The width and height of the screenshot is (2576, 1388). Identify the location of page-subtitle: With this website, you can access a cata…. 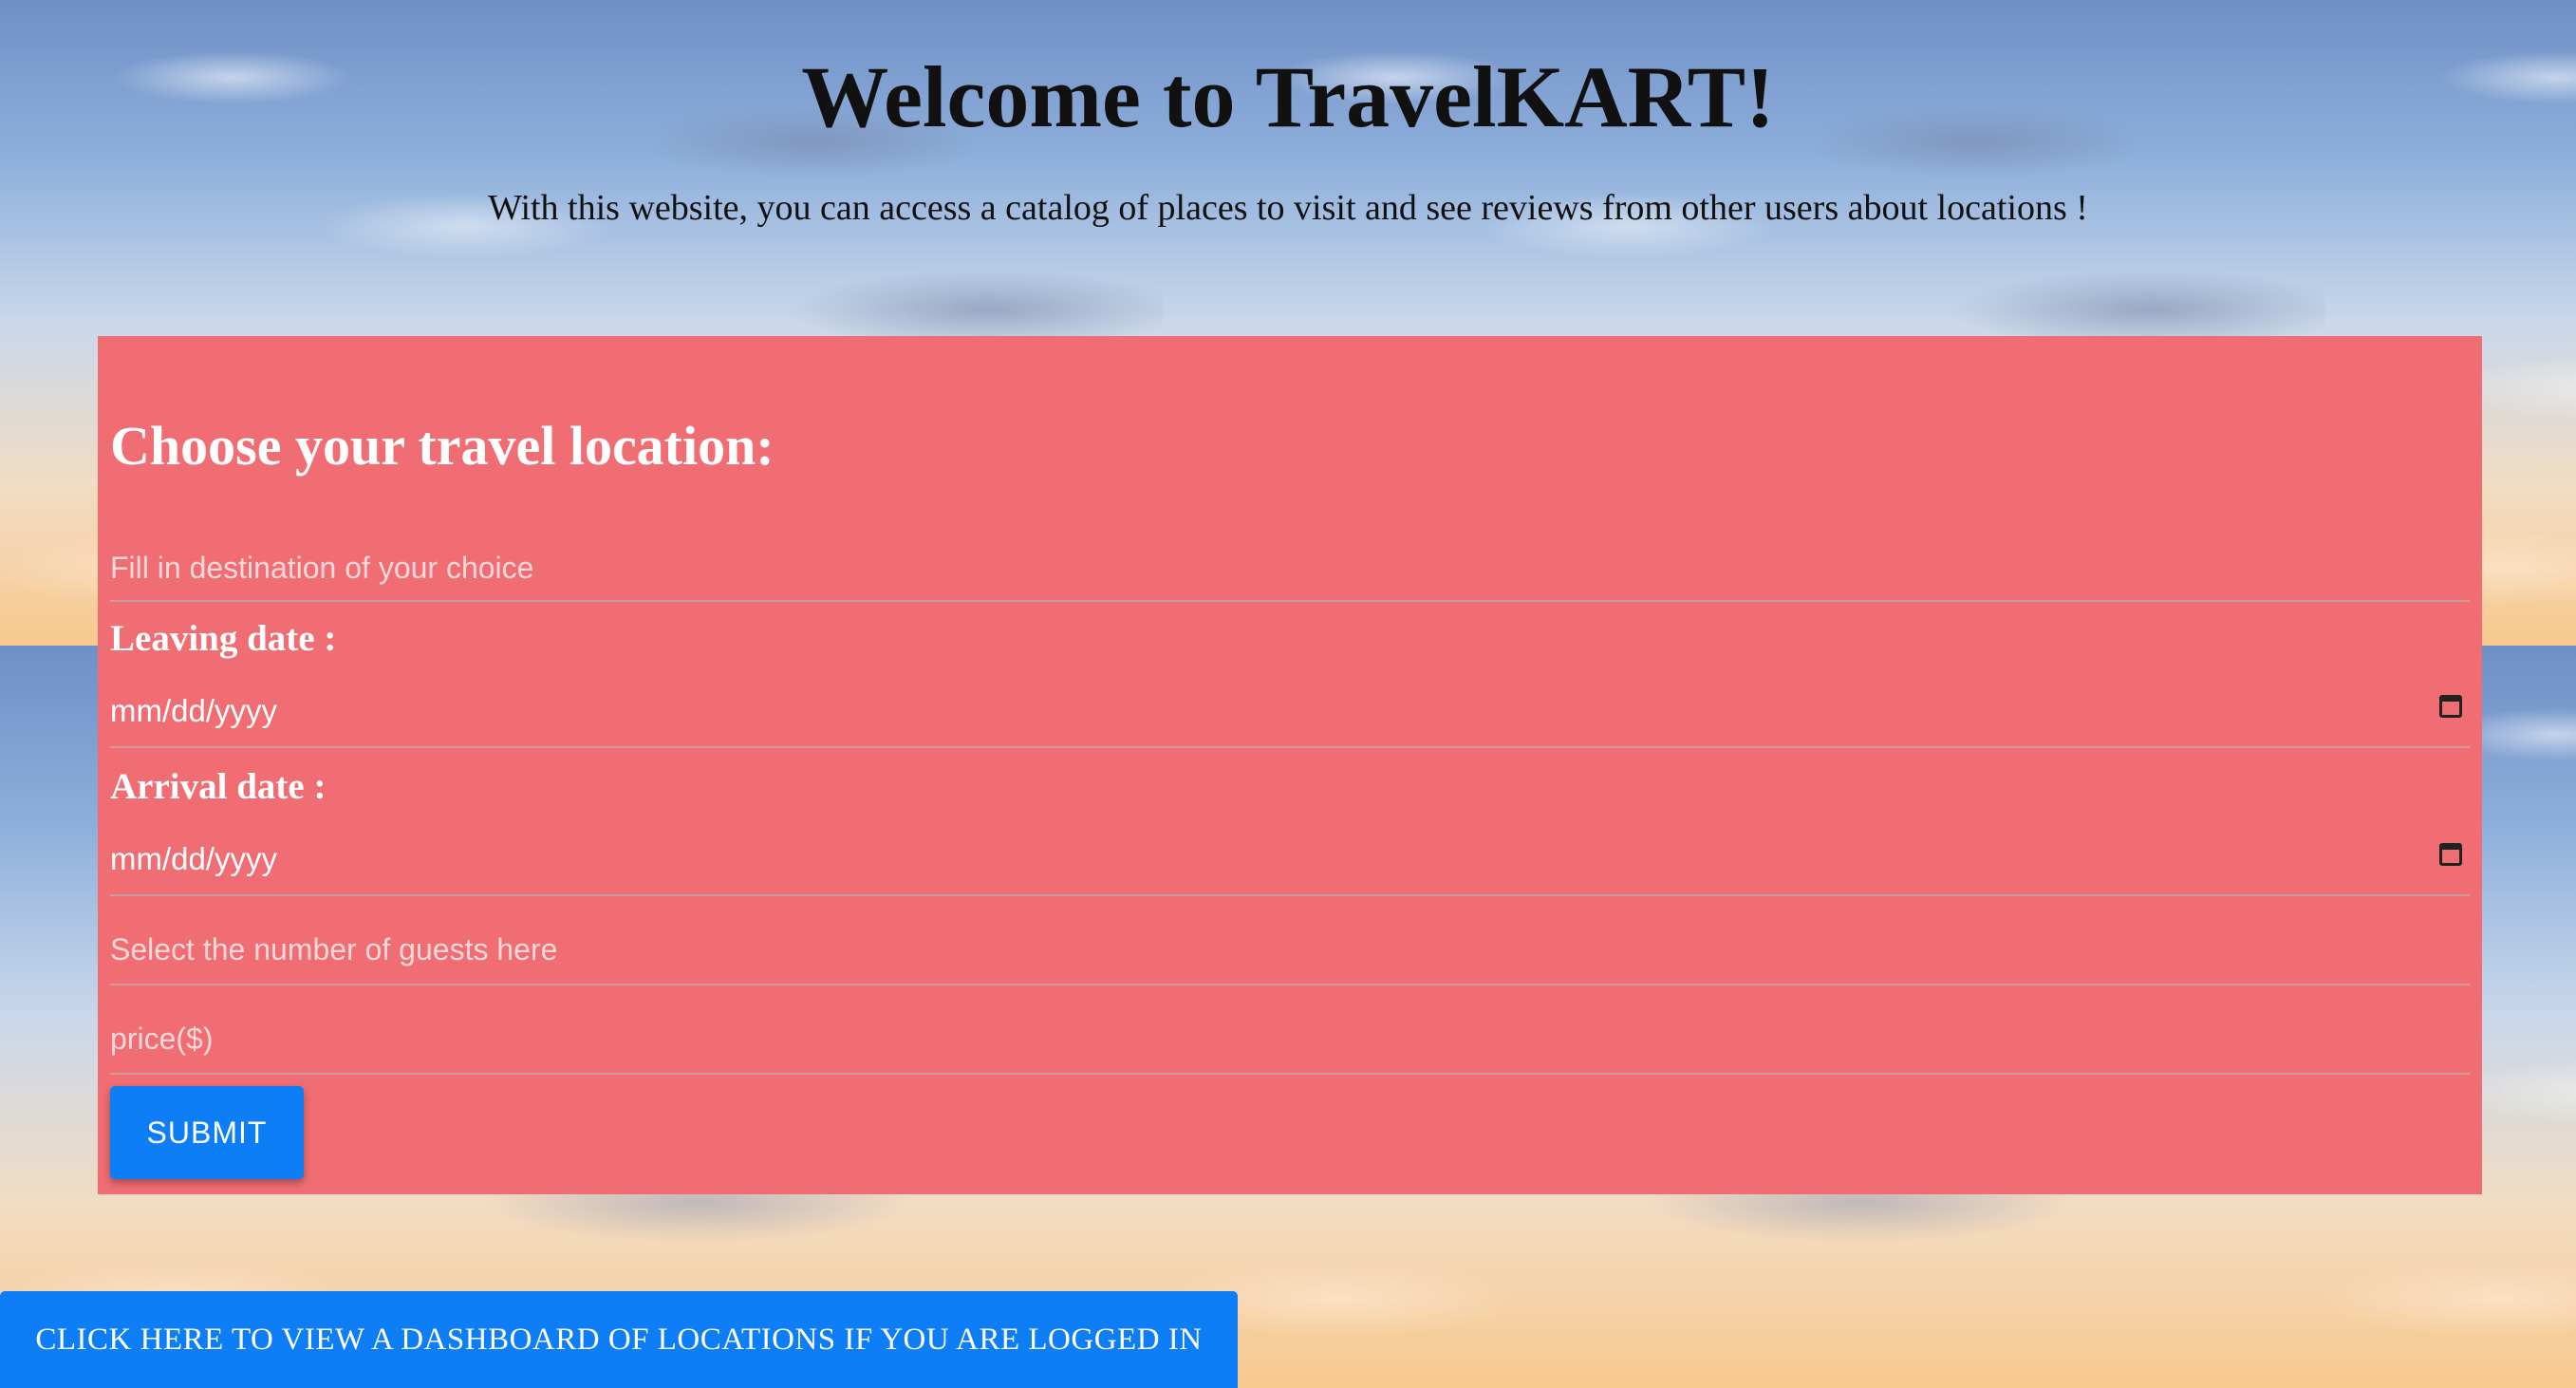
(1288, 208).